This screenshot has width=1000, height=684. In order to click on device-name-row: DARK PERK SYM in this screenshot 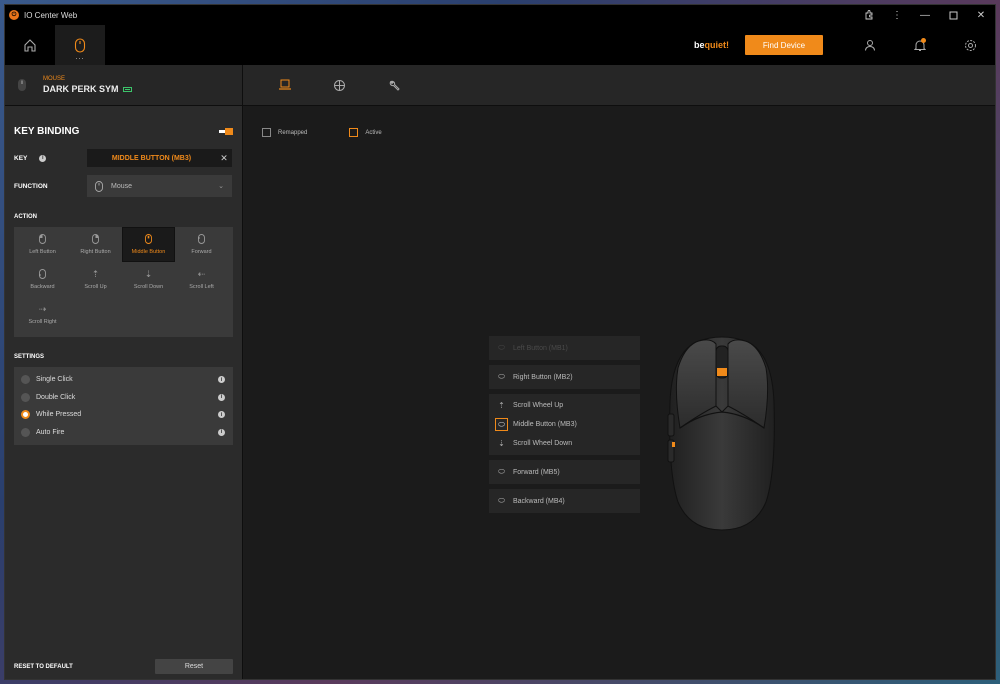, I will do `click(87, 89)`.